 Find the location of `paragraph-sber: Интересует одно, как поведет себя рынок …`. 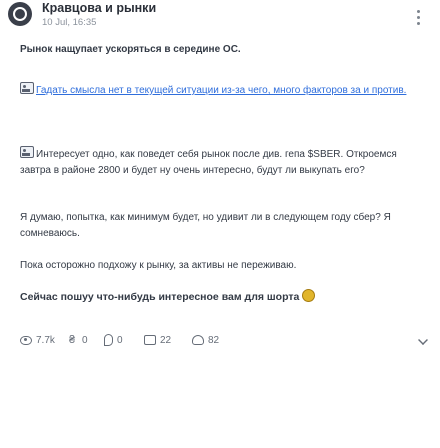

paragraph-sber: Интересует одно, как поведет себя рынок … is located at coordinates (225, 162).